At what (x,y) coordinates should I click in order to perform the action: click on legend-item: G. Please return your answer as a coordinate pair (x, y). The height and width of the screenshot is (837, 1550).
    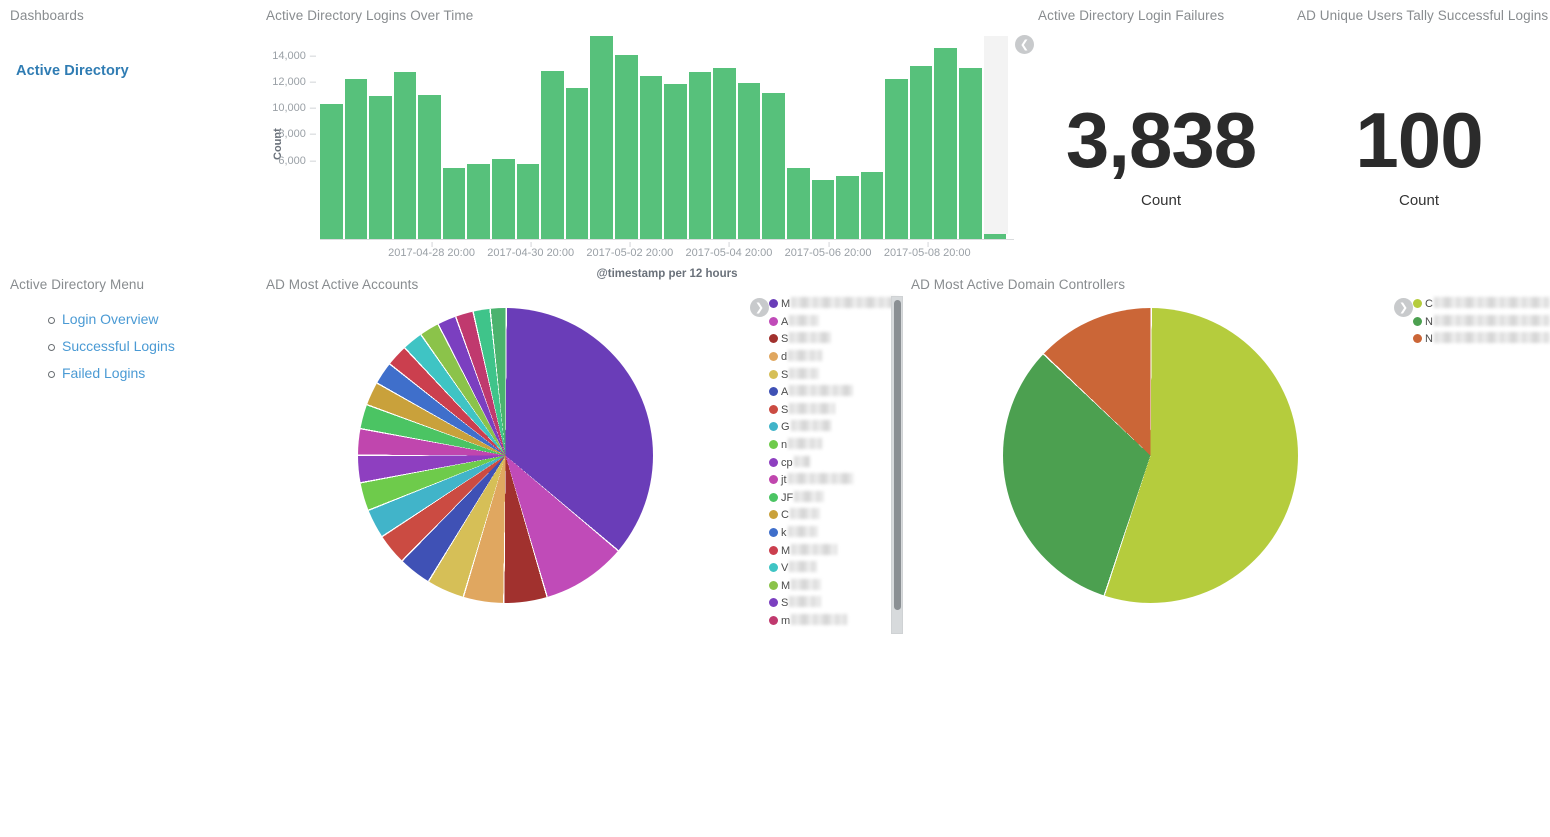
    Looking at the image, I should click on (829, 427).